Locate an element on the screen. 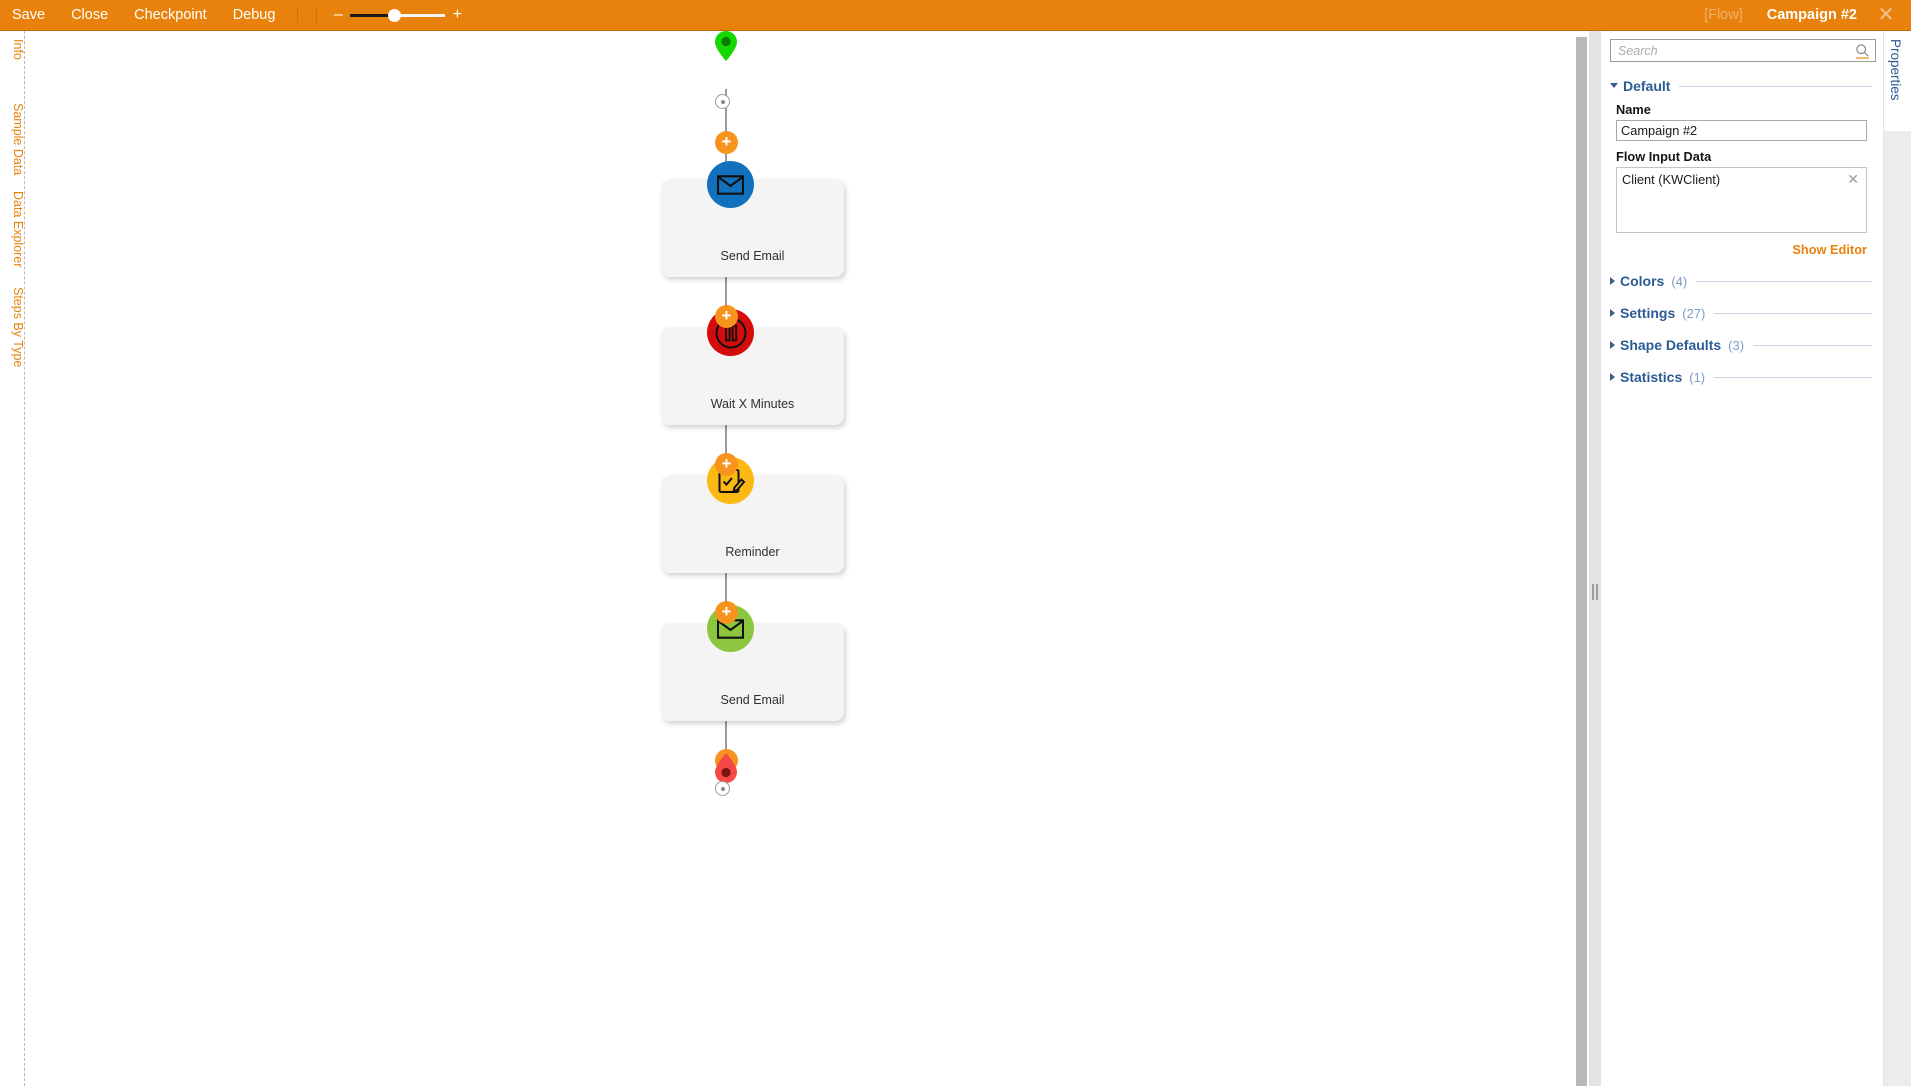 Image resolution: width=1911 pixels, height=1086 pixels. name-input is located at coordinates (1741, 130).